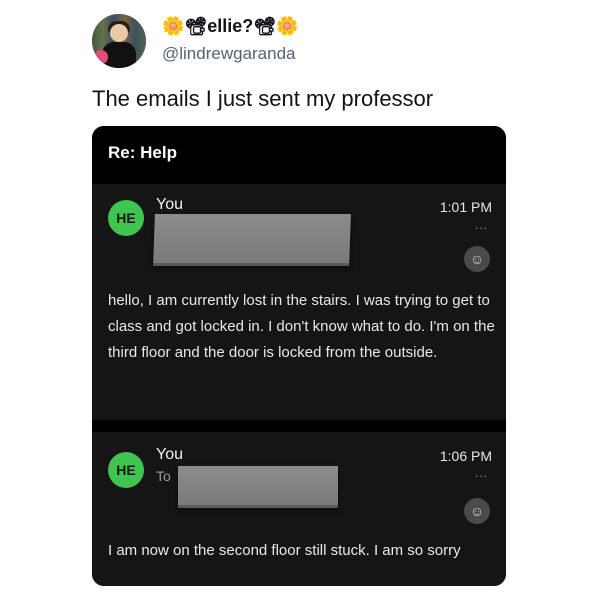 This screenshot has height=599, width=599. Describe the element at coordinates (302, 41) in the screenshot. I see `tweet-header: 🌼📽ellie?📽🌼 @lindrewgaranda` at that location.